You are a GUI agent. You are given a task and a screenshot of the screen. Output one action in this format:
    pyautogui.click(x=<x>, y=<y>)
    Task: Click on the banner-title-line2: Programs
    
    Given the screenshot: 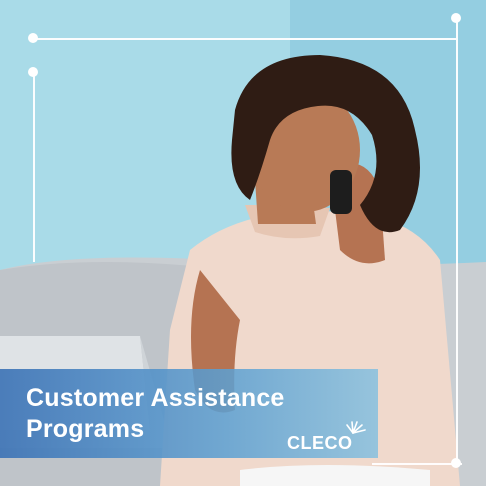 What is the action you would take?
    pyautogui.click(x=85, y=429)
    